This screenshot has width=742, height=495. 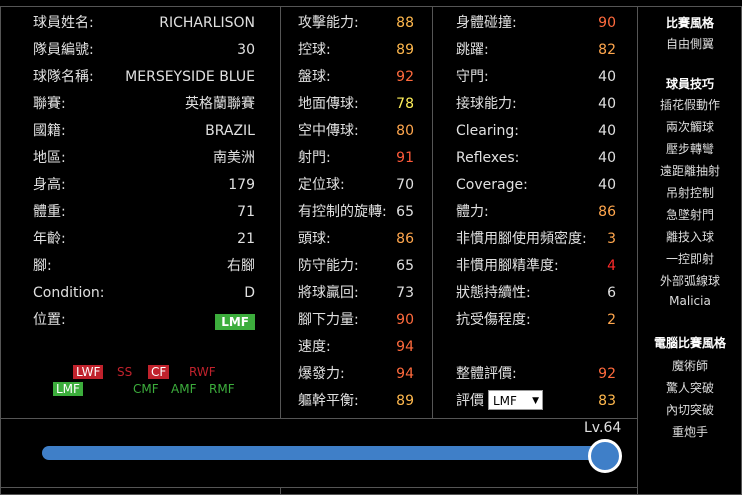 I want to click on stat-label: 腳下力量:, so click(x=328, y=320).